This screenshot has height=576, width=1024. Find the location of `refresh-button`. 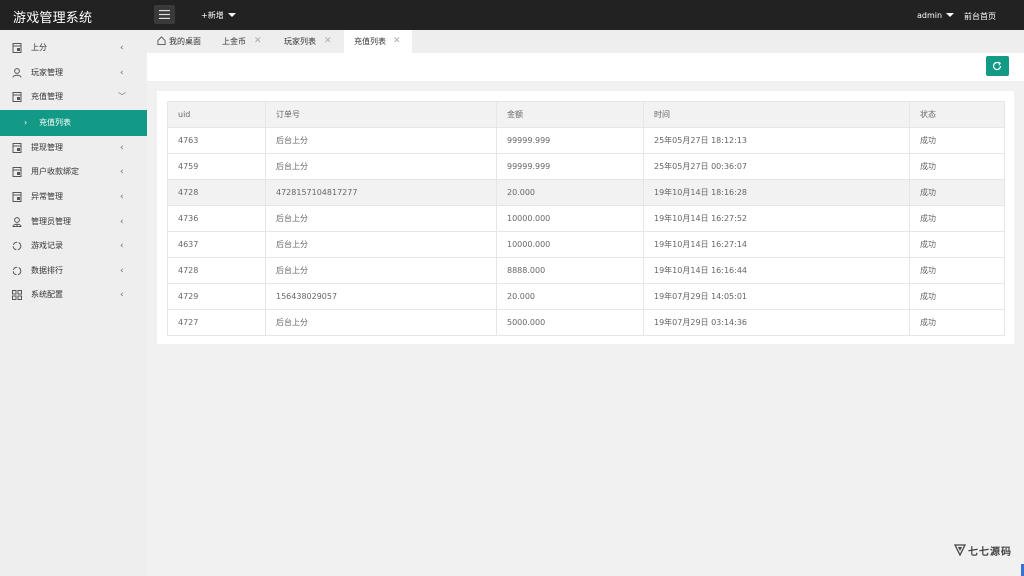

refresh-button is located at coordinates (997, 66).